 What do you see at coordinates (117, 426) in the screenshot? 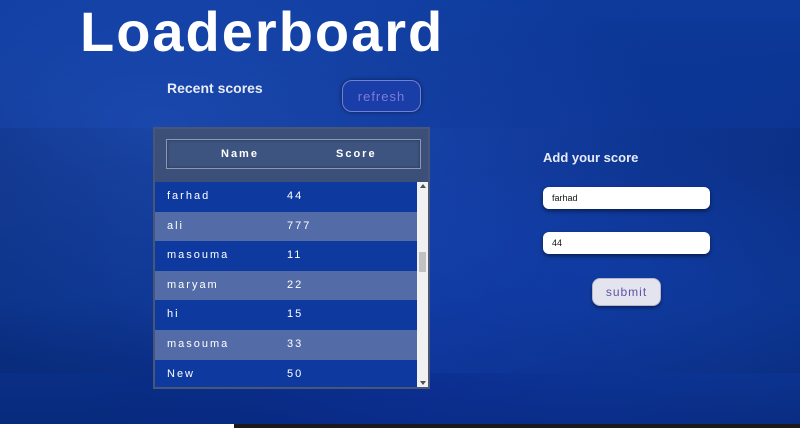
I see `bottom-bar-segment` at bounding box center [117, 426].